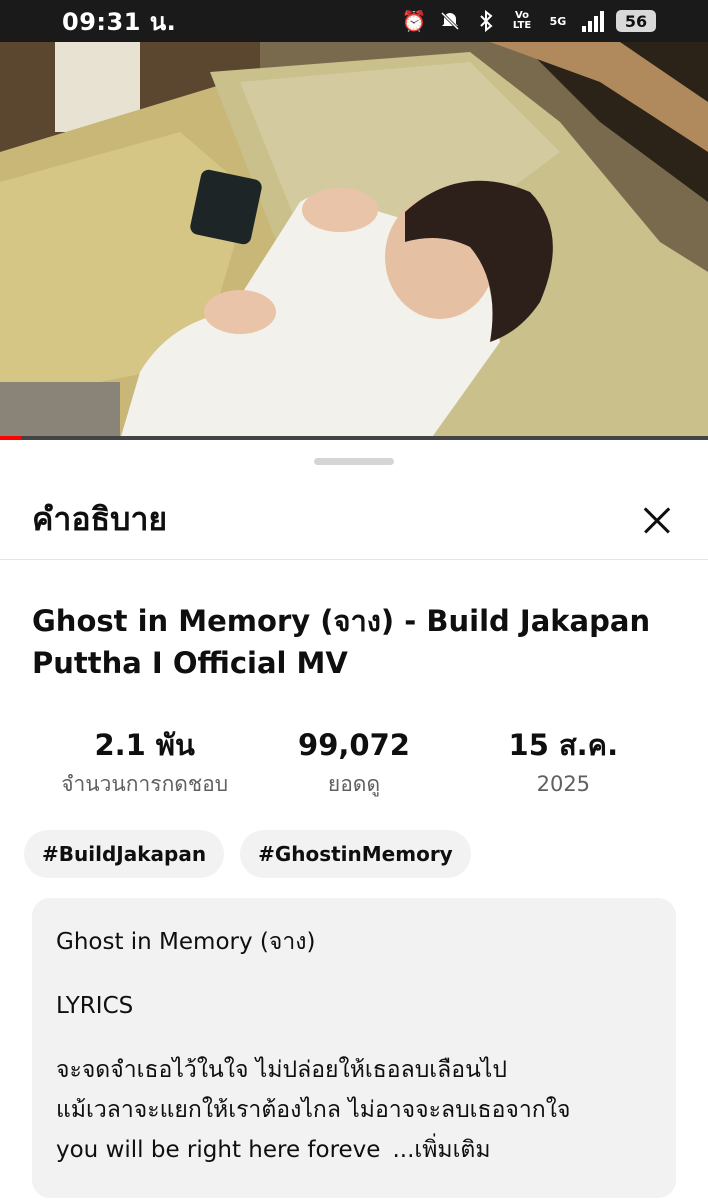 This screenshot has width=708, height=1200. What do you see at coordinates (563, 784) in the screenshot?
I see `publish-year: 2025` at bounding box center [563, 784].